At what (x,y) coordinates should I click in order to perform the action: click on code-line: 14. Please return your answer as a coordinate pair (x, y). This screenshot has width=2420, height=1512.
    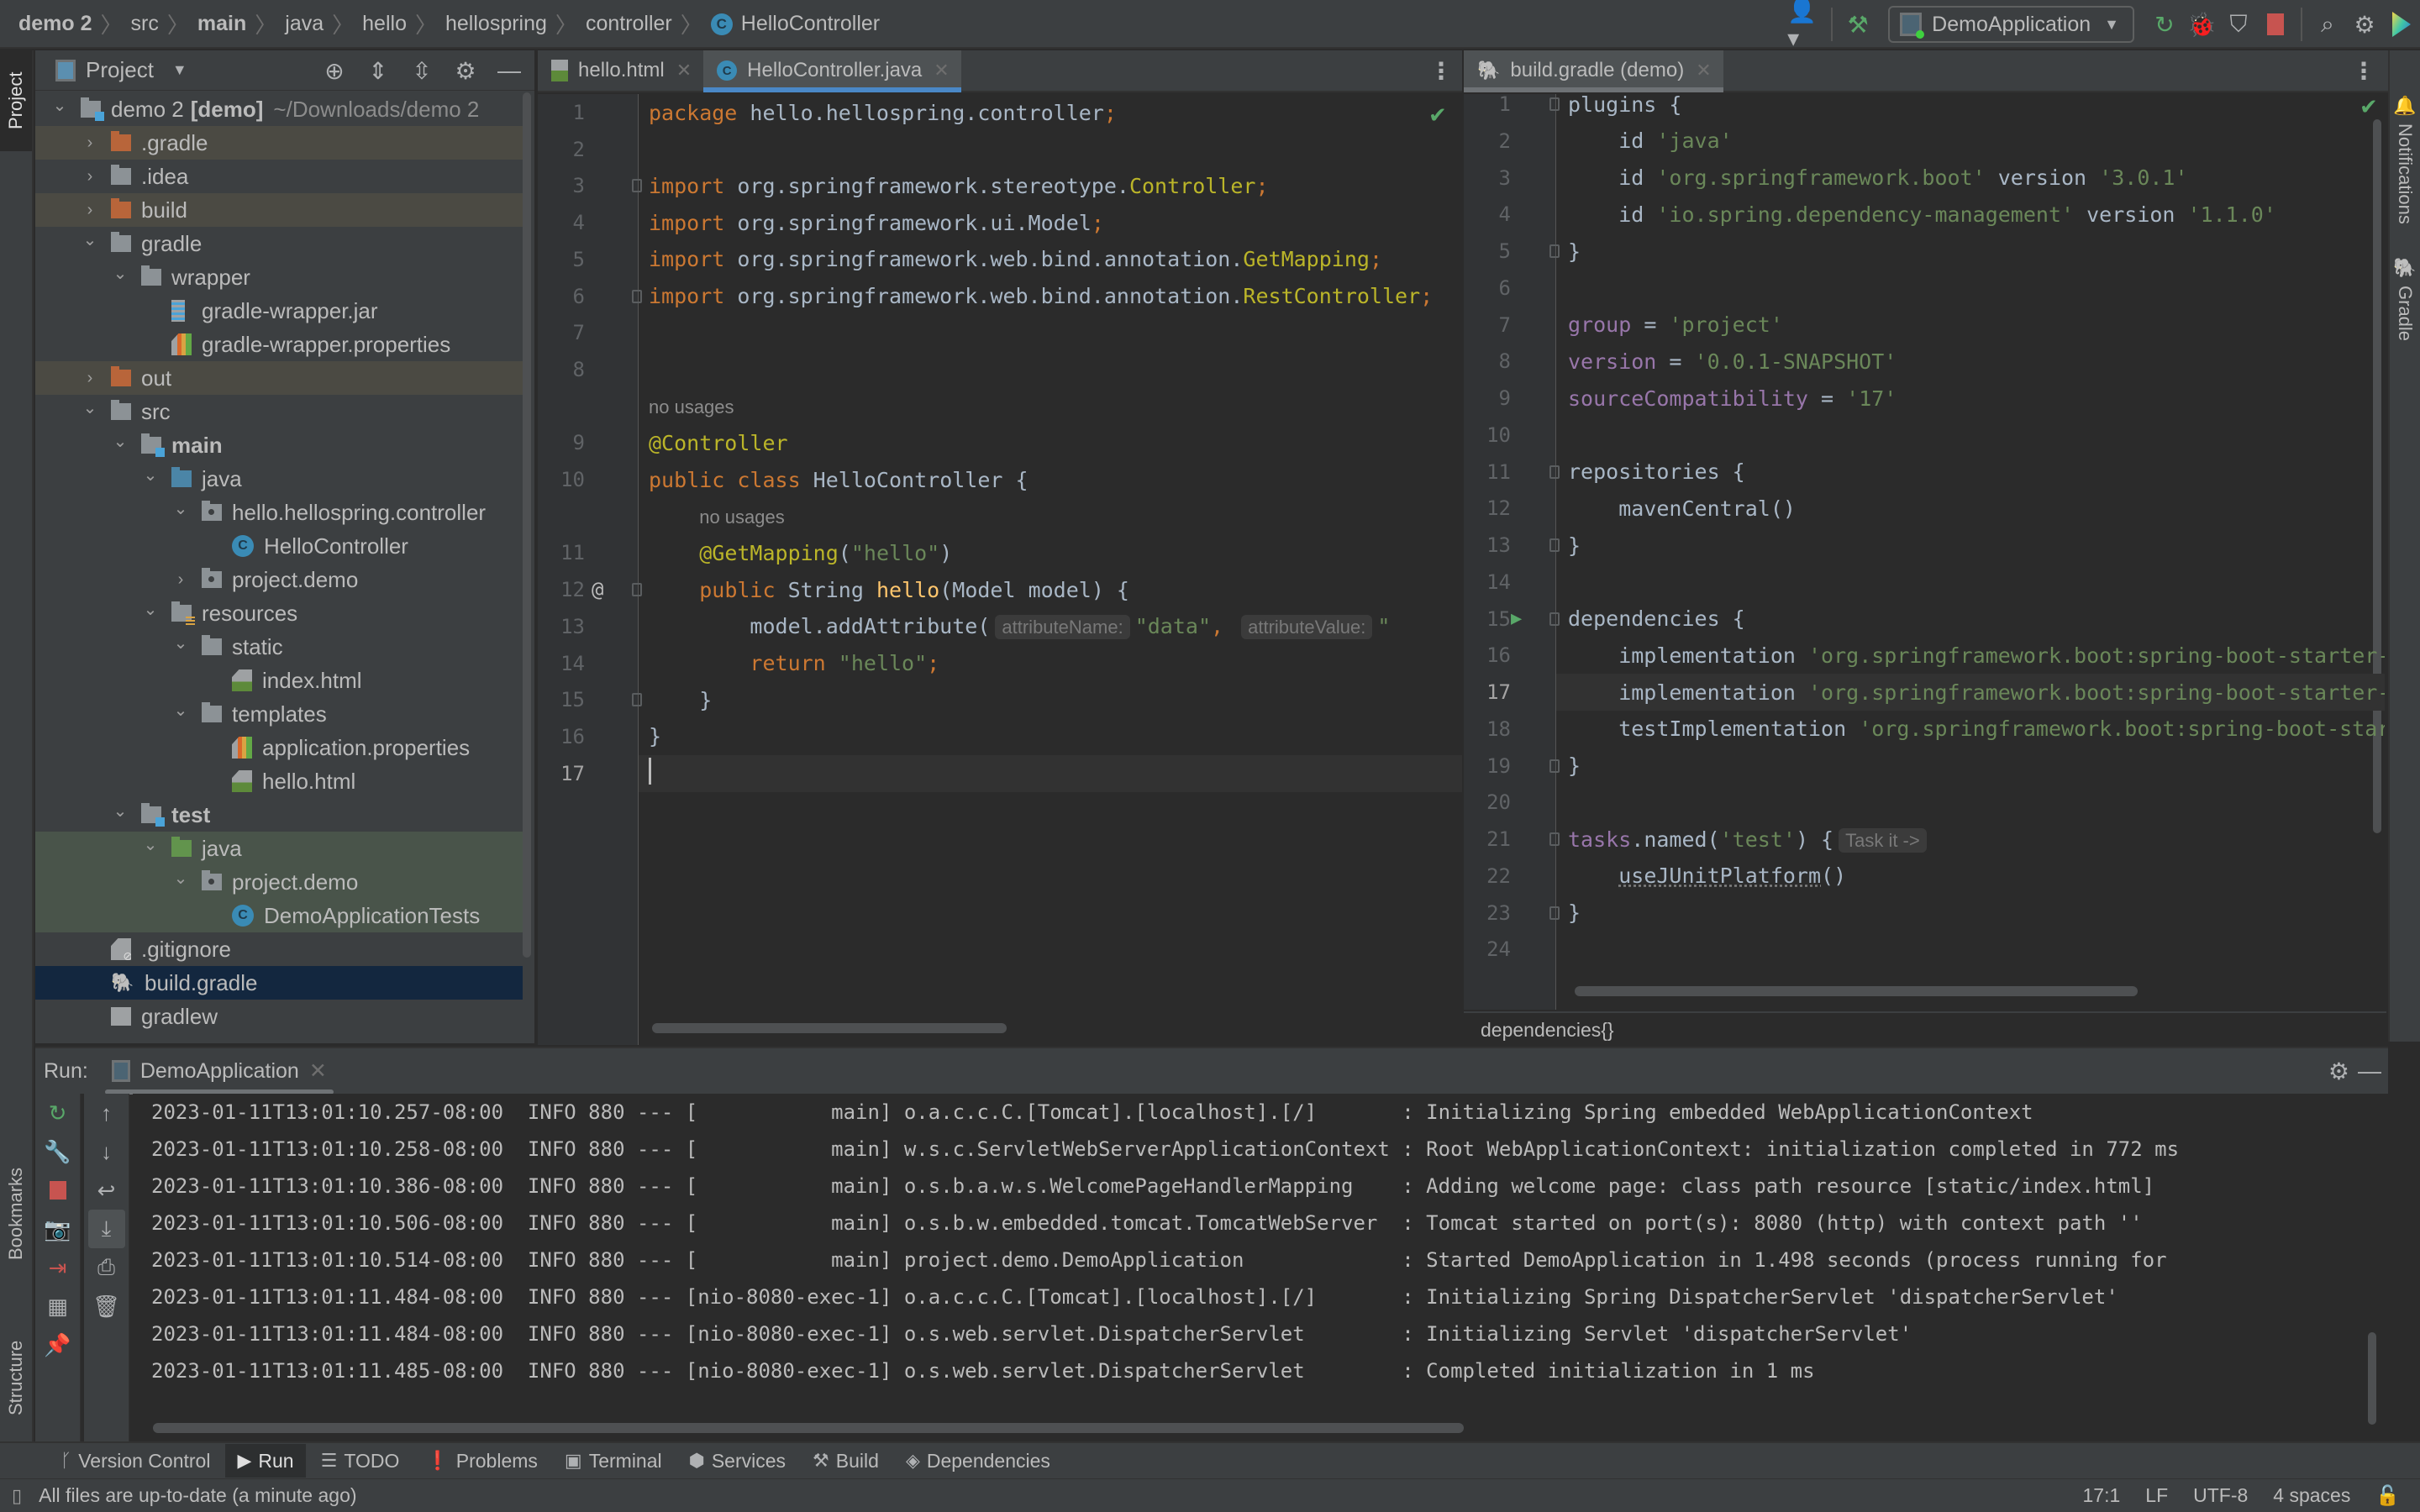
    Looking at the image, I should click on (1935, 582).